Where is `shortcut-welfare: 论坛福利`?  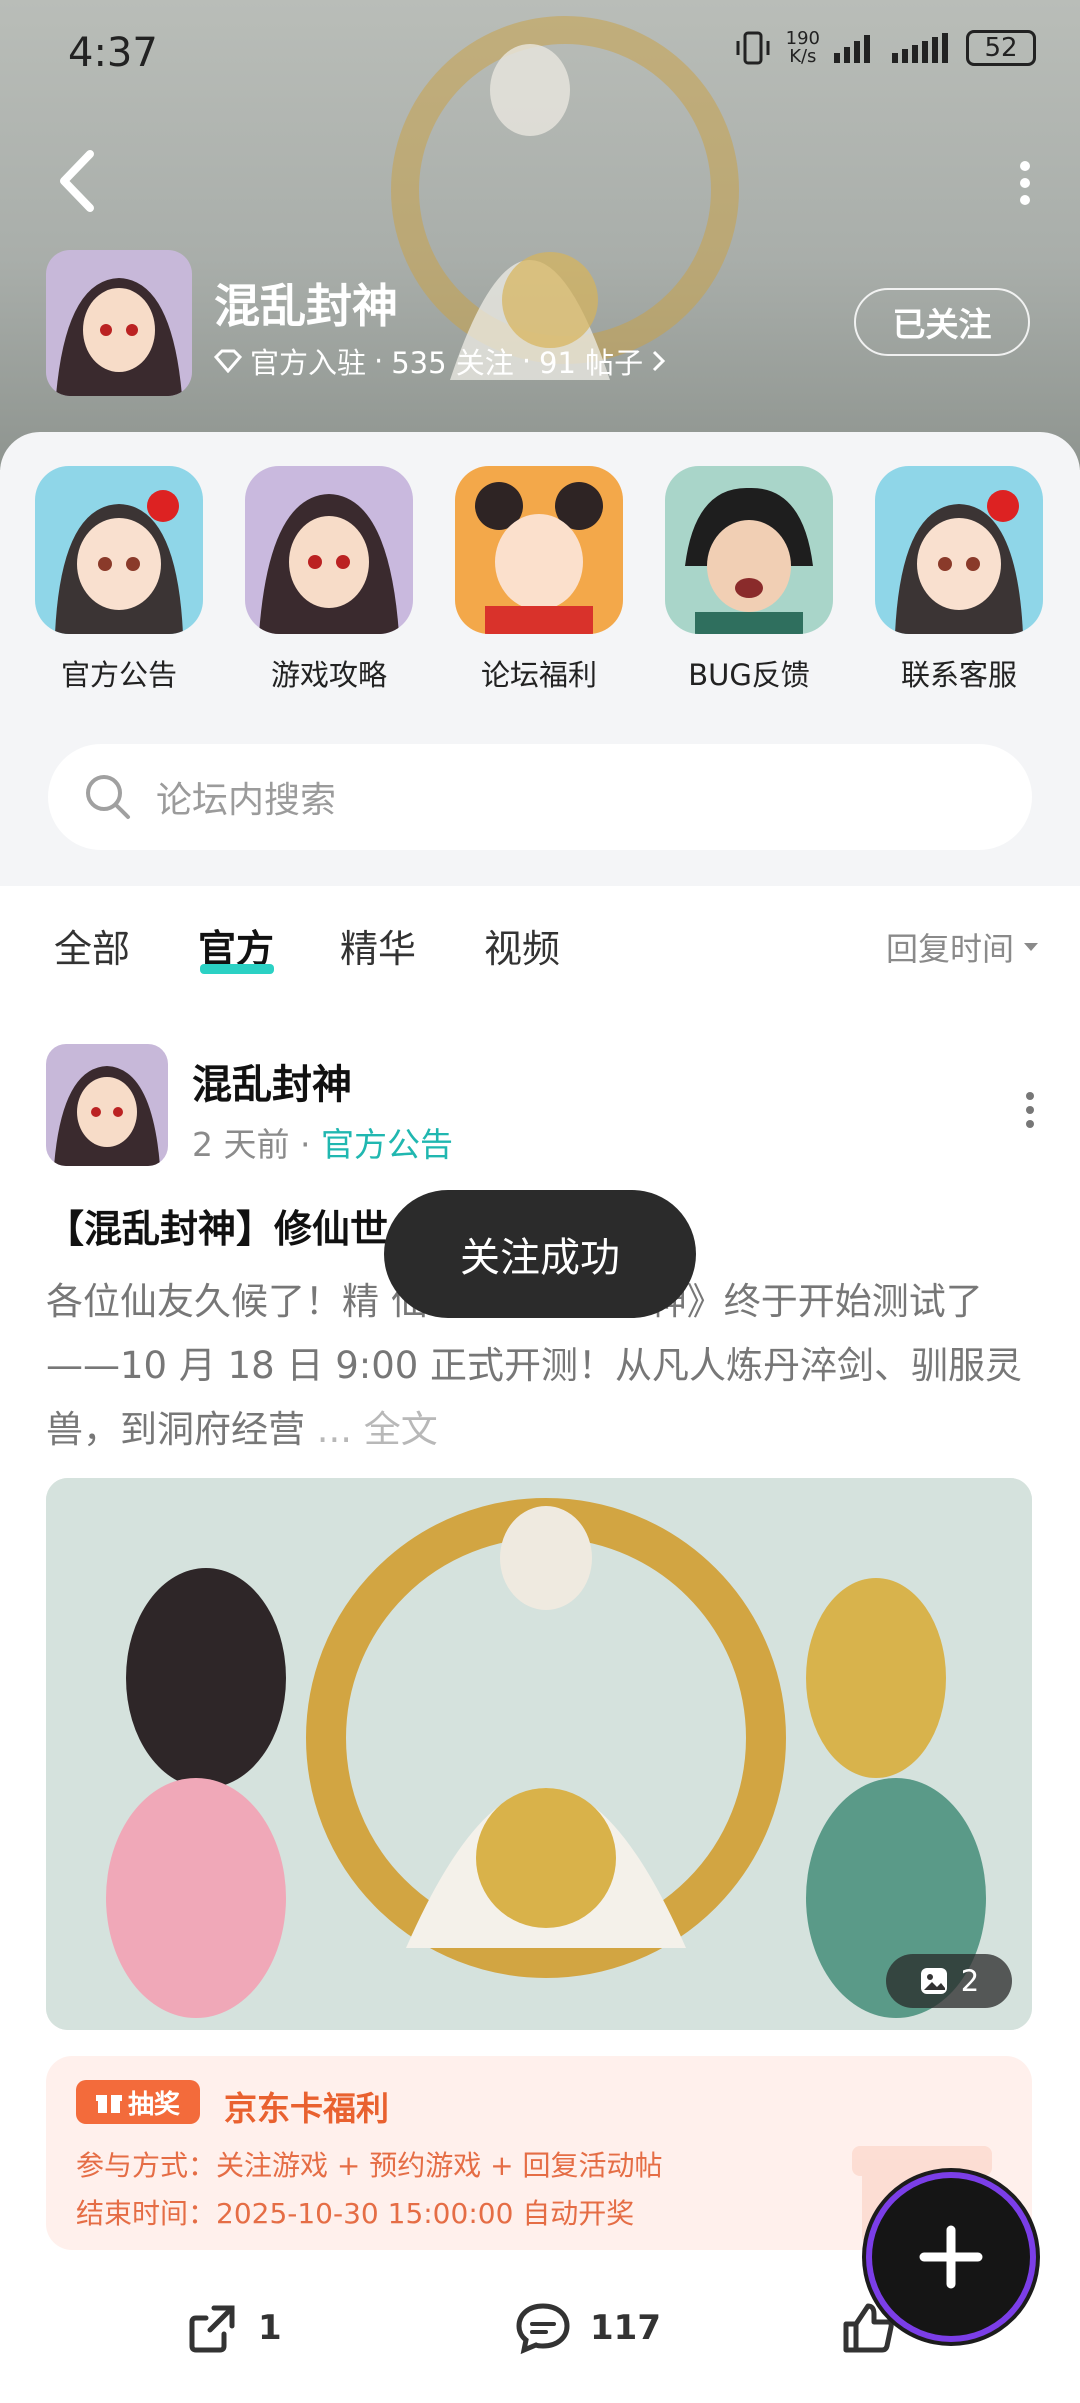
shortcut-welfare: 论坛福利 is located at coordinates (539, 580).